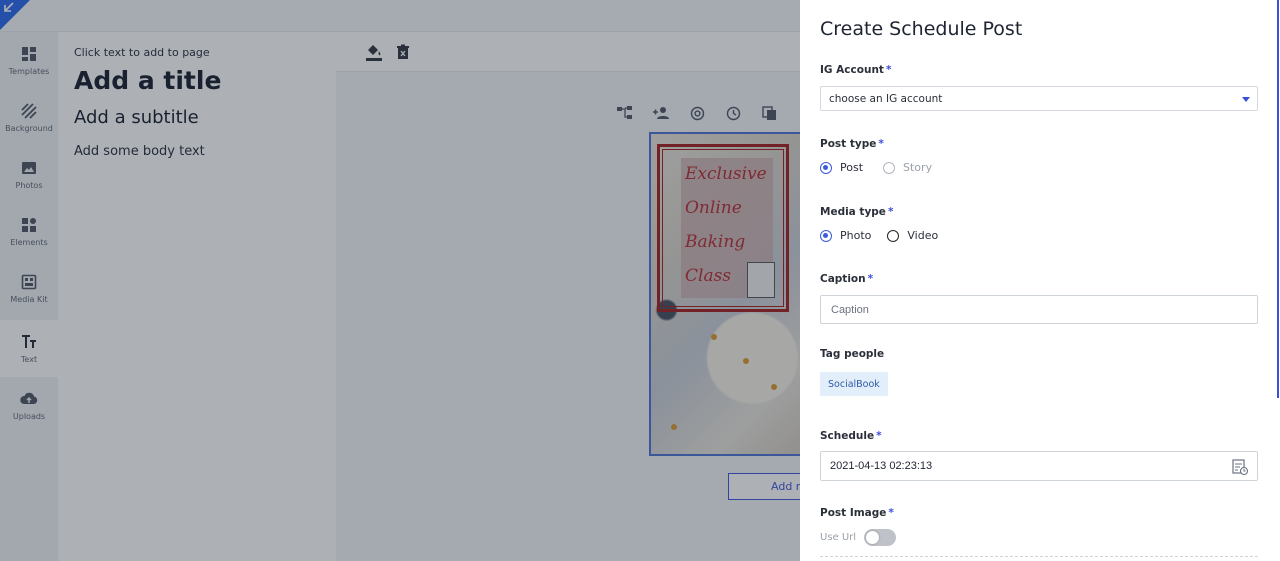 The image size is (1280, 561). Describe the element at coordinates (661, 113) in the screenshot. I see `add-person-icon` at that location.